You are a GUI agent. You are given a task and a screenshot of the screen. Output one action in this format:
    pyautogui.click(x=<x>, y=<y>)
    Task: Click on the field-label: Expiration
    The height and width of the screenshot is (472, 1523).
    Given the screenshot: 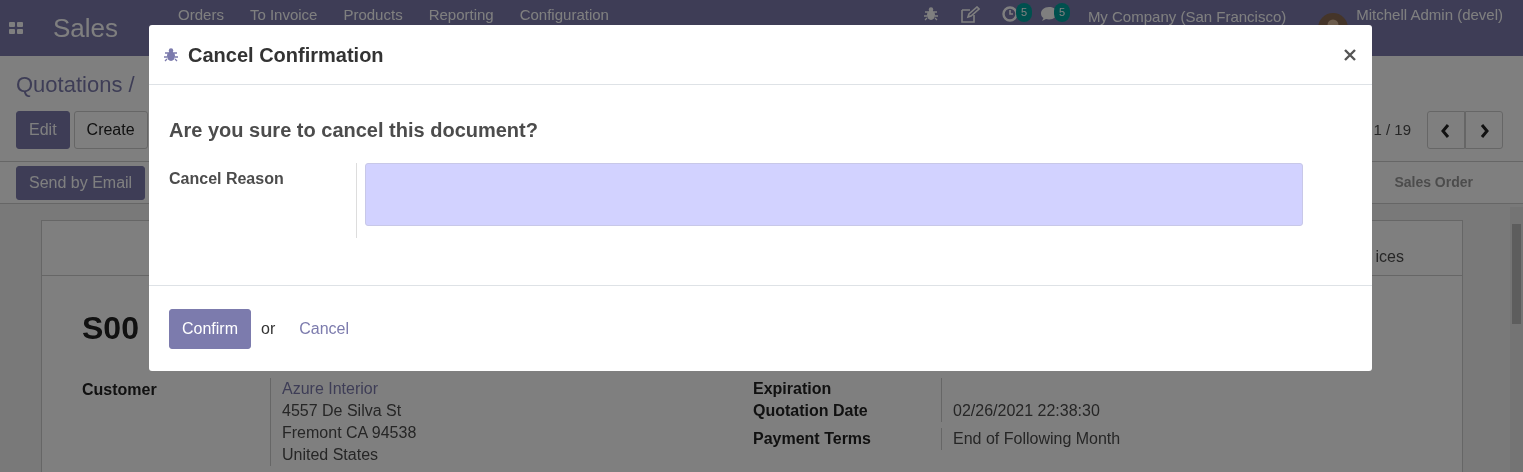 What is the action you would take?
    pyautogui.click(x=793, y=389)
    